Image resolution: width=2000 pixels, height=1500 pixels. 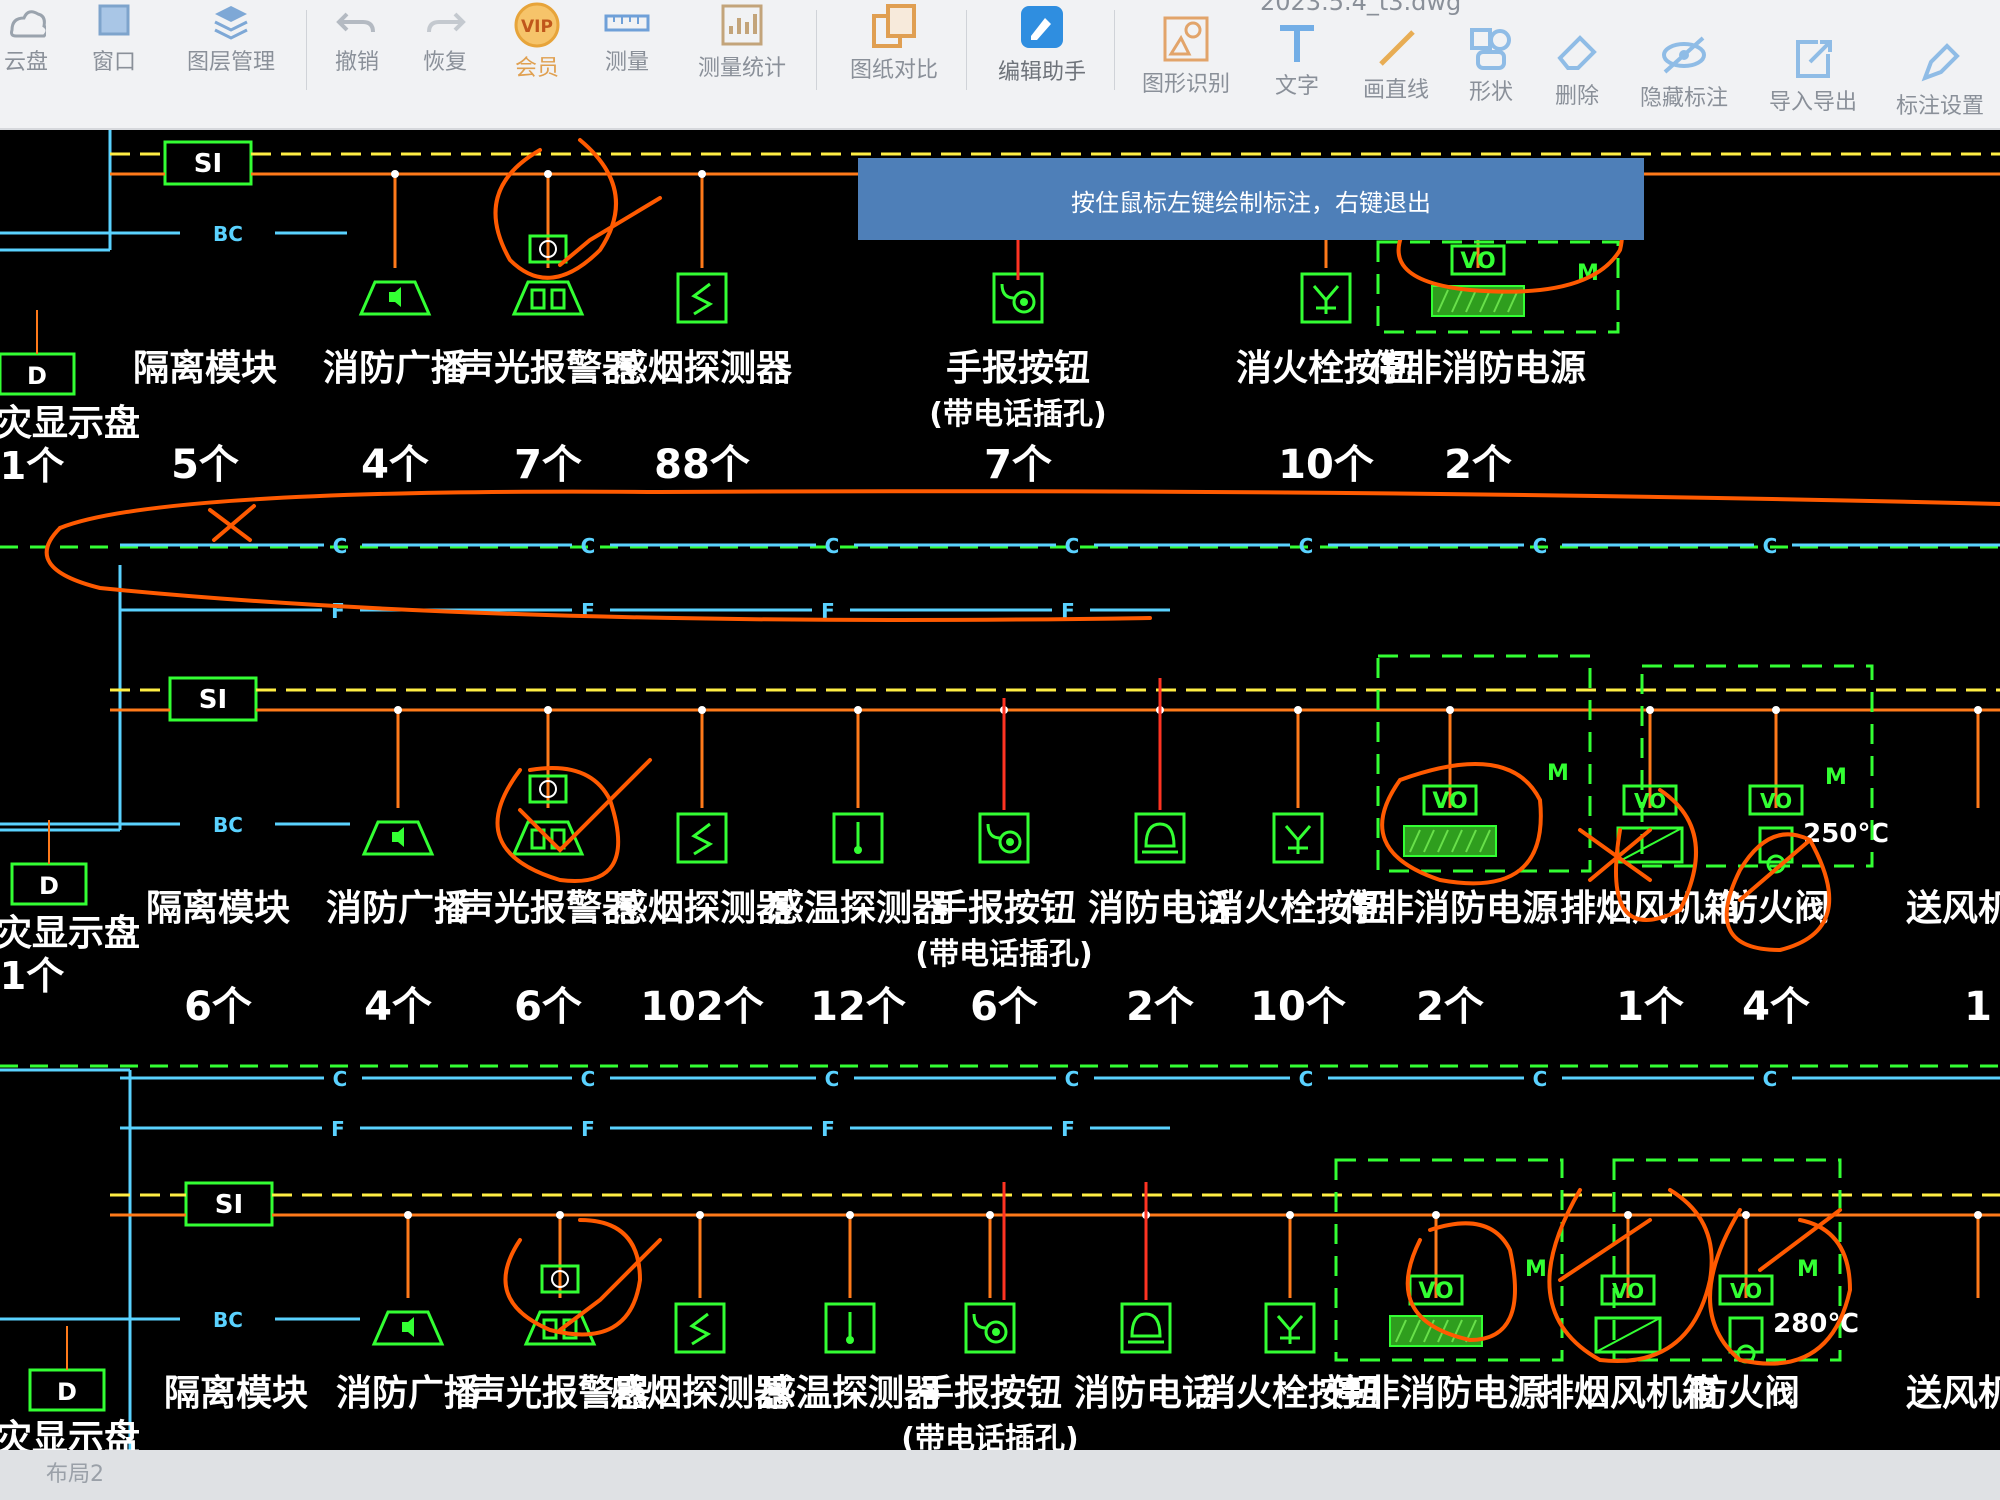 What do you see at coordinates (702, 1007) in the screenshot?
I see `device-count: 102个` at bounding box center [702, 1007].